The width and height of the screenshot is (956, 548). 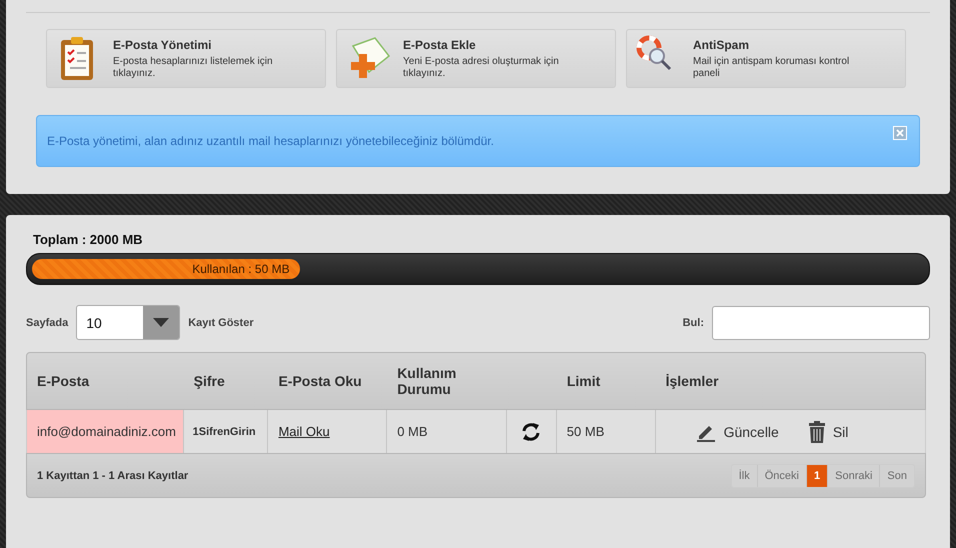 I want to click on shortcut-title: E-Posta Yönetimi, so click(x=162, y=45).